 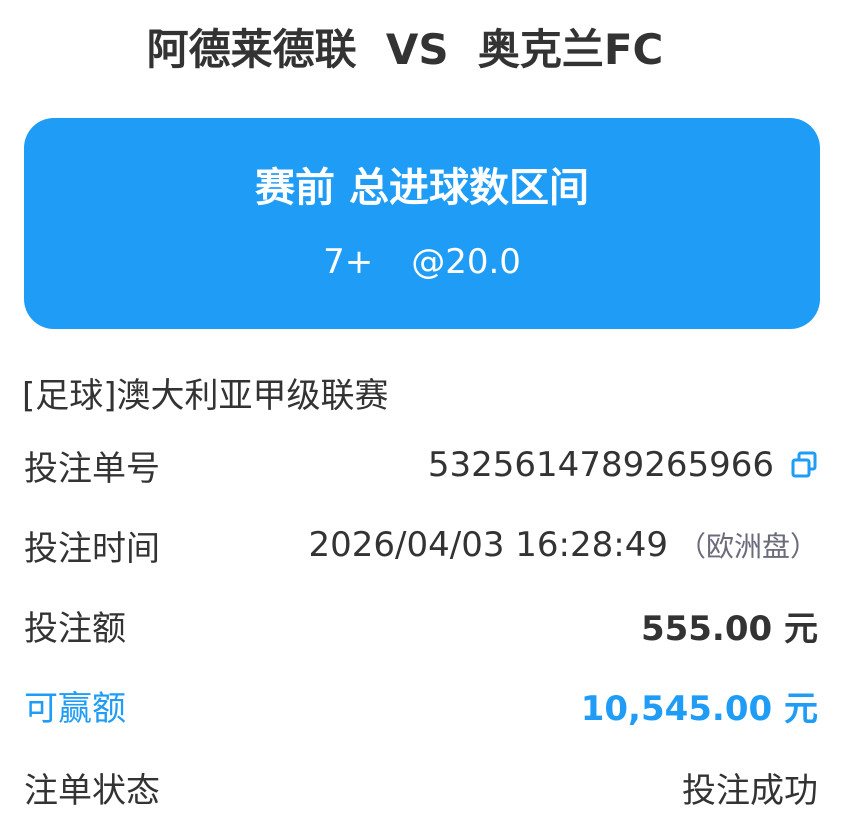 What do you see at coordinates (405, 49) in the screenshot?
I see `match-title: 阿德莱德联 VS 奥克兰FC` at bounding box center [405, 49].